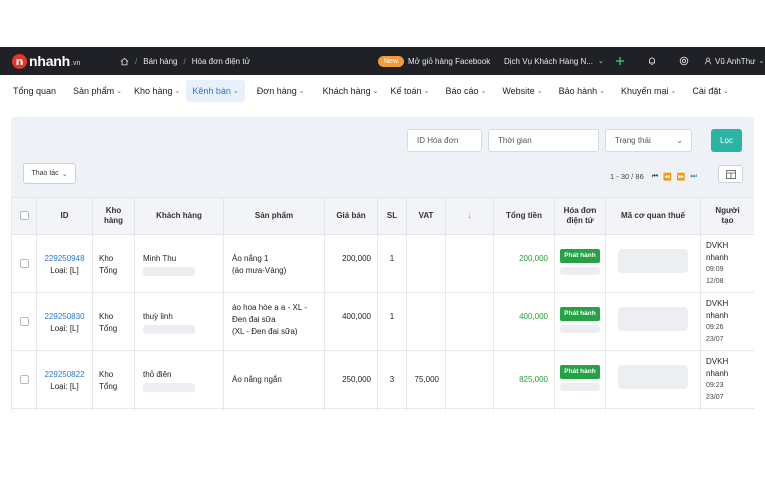 This screenshot has width=765, height=478. Describe the element at coordinates (49, 173) in the screenshot. I see `actions-dropdown: Thao tác ⌄` at that location.